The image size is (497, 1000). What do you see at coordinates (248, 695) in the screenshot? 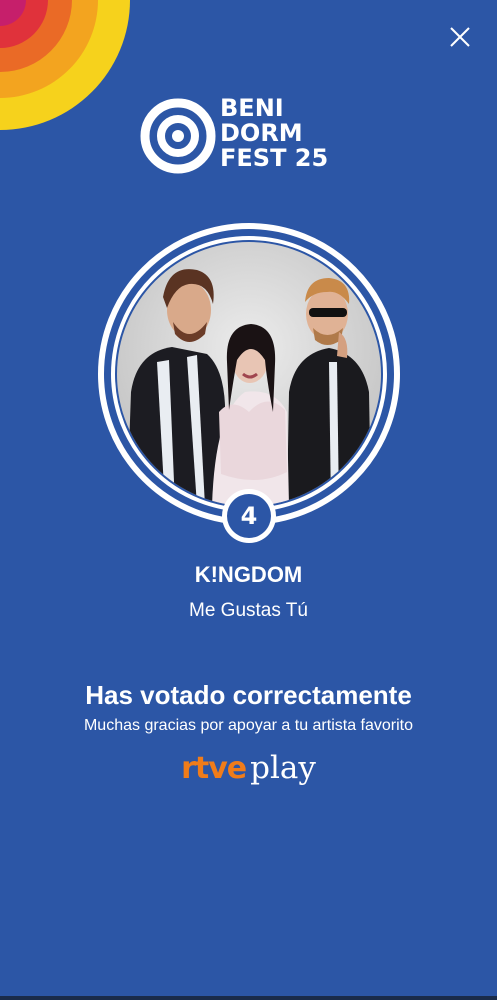
I see `vote-confirmation-heading: Has votado correctamente` at bounding box center [248, 695].